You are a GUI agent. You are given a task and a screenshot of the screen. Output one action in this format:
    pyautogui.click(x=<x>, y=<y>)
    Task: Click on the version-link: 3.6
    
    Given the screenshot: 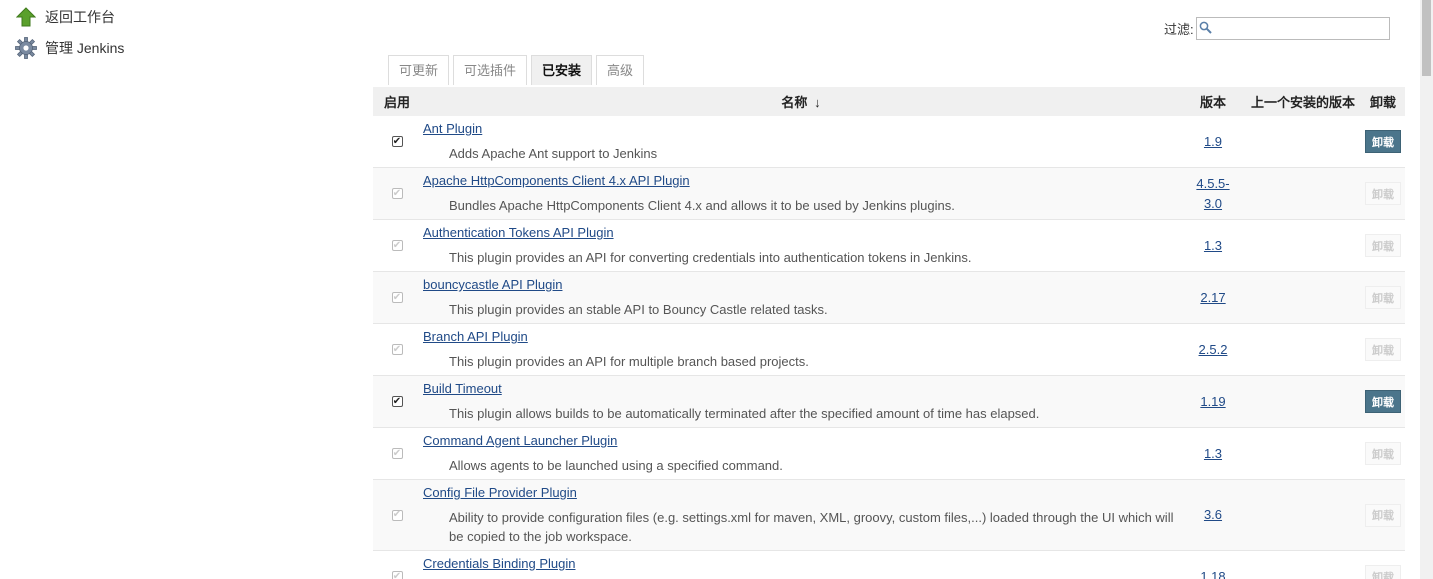 What is the action you would take?
    pyautogui.click(x=1213, y=515)
    